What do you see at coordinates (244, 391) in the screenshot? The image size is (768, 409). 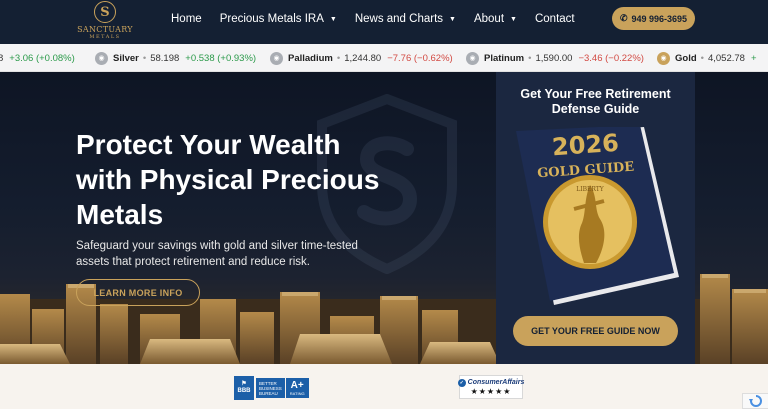 I see `bbb-abbr: BBB` at bounding box center [244, 391].